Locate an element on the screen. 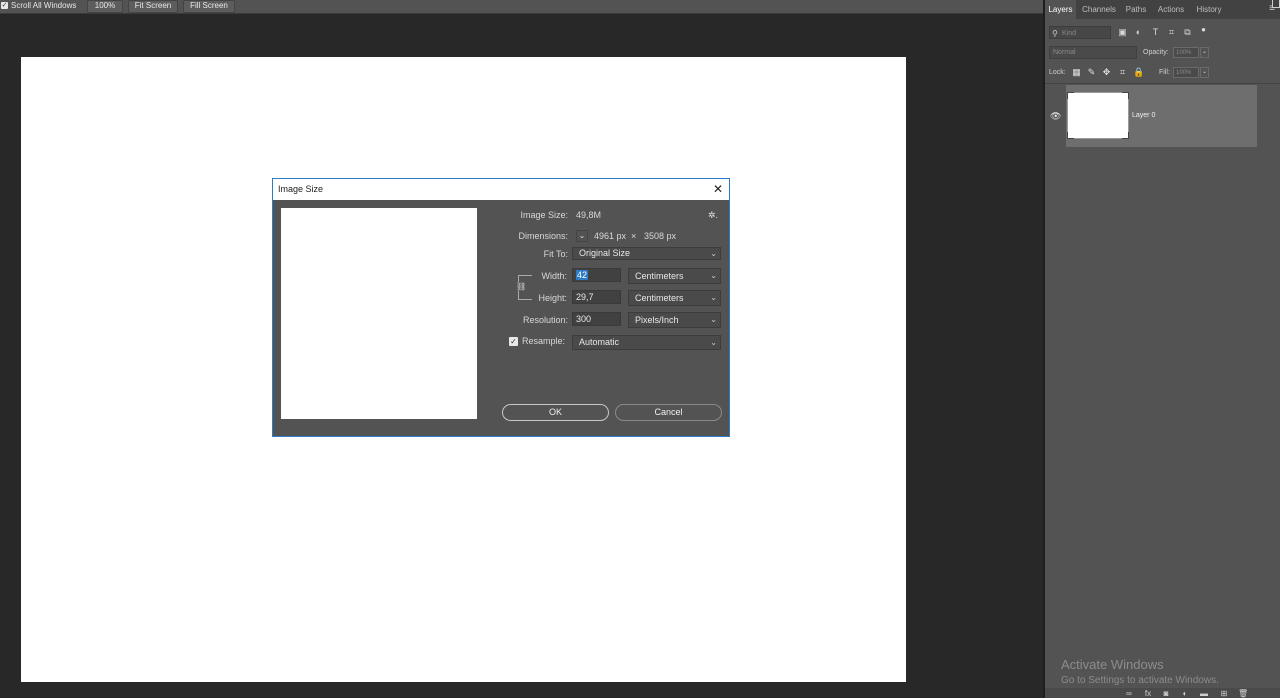  lock-transparent-icon: ▦ is located at coordinates (1076, 72).